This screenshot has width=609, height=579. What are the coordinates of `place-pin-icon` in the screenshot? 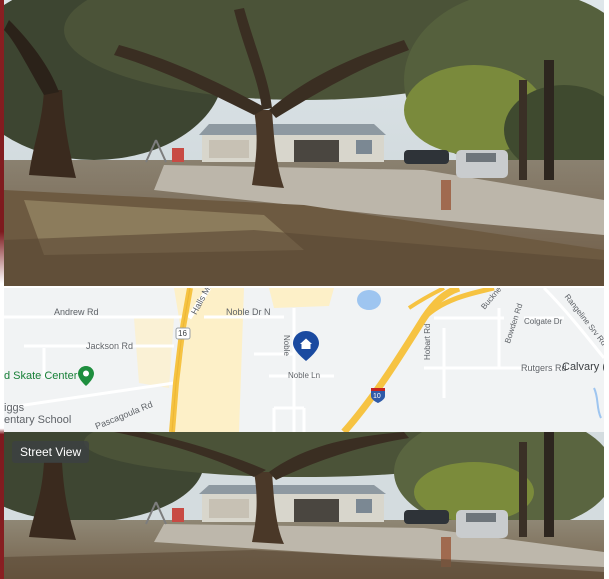 It's located at (86, 376).